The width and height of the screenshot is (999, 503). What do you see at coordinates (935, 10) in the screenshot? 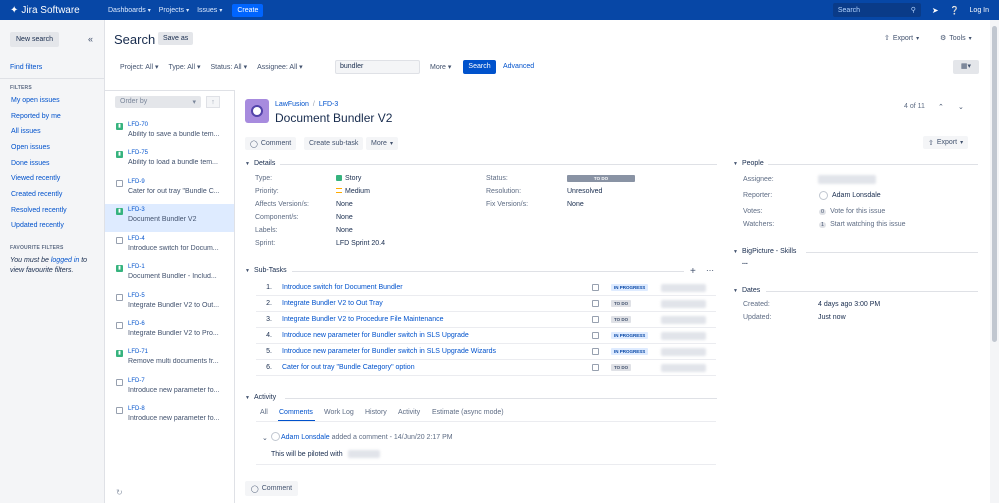
I see `notifications-icon: ➤` at bounding box center [935, 10].